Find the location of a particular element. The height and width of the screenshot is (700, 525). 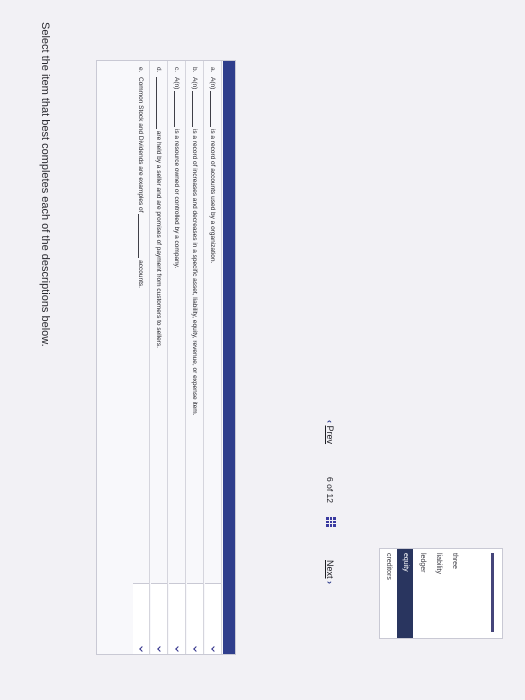

row-text: accounts. is located at coordinates (140, 274).